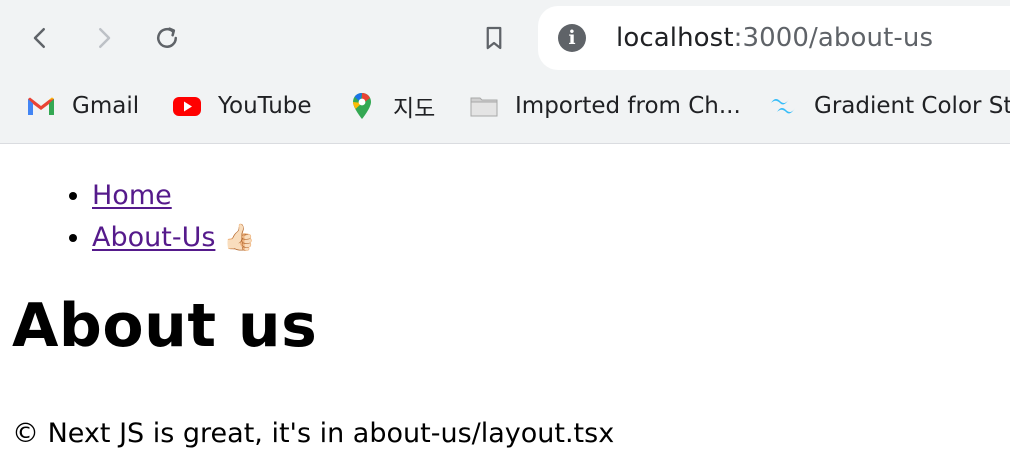  Describe the element at coordinates (912, 106) in the screenshot. I see `bookmark-label: Gradient Color St` at that location.